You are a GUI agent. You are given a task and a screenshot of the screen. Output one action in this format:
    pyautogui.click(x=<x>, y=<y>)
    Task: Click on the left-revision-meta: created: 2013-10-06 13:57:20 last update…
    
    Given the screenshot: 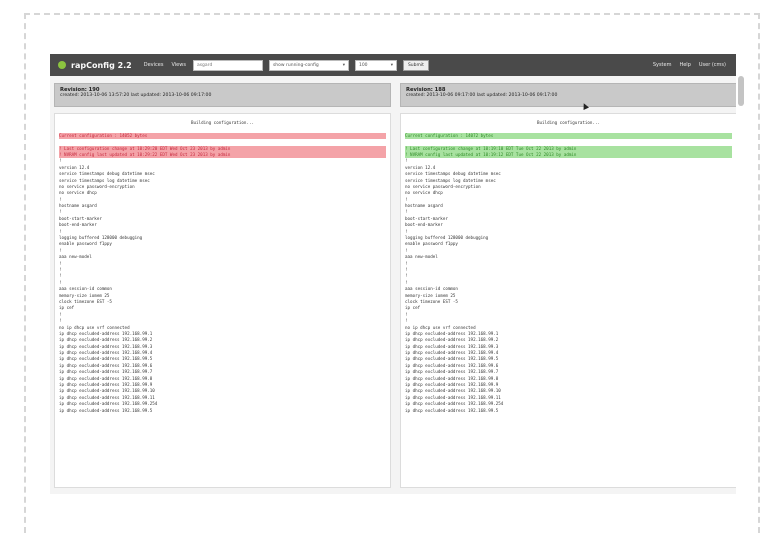 What is the action you would take?
    pyautogui.click(x=136, y=95)
    